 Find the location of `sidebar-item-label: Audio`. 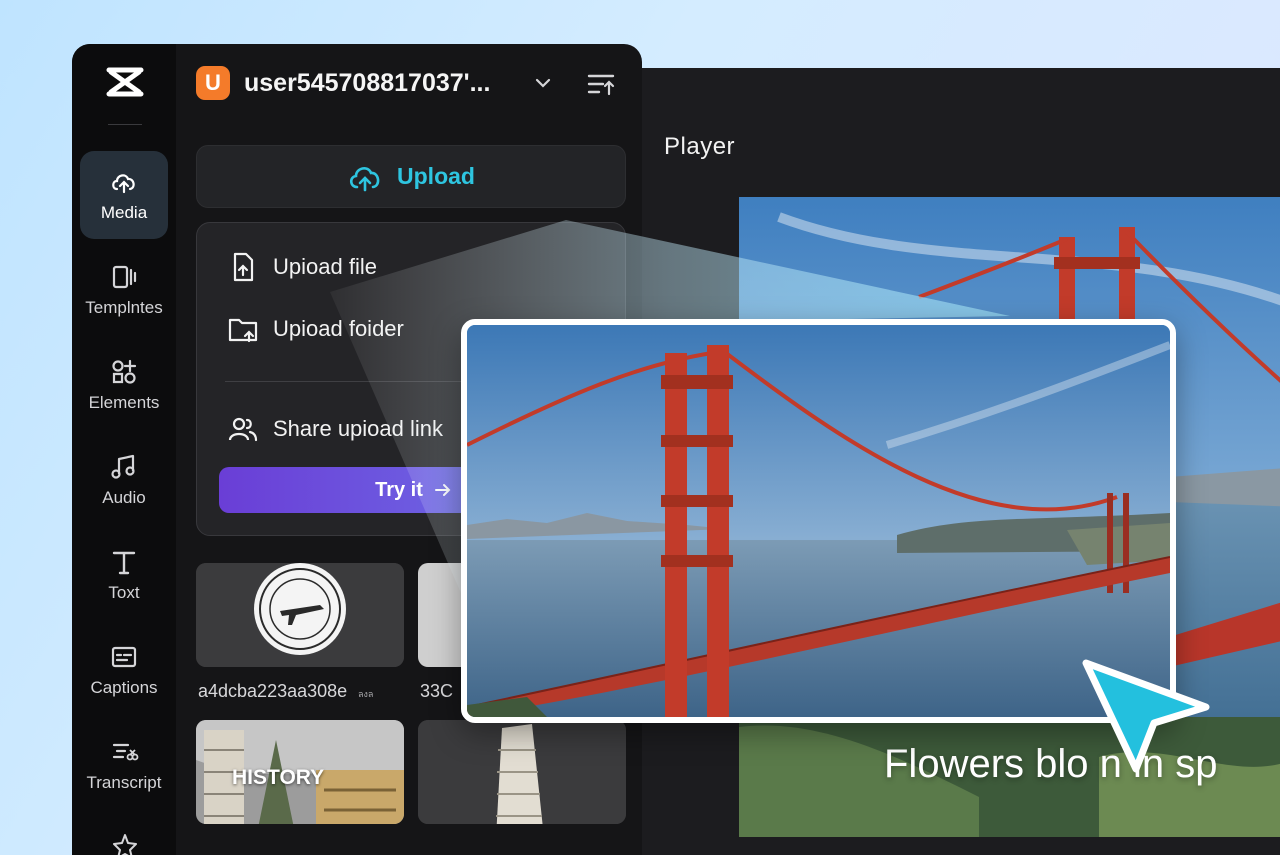

sidebar-item-label: Audio is located at coordinates (124, 497).